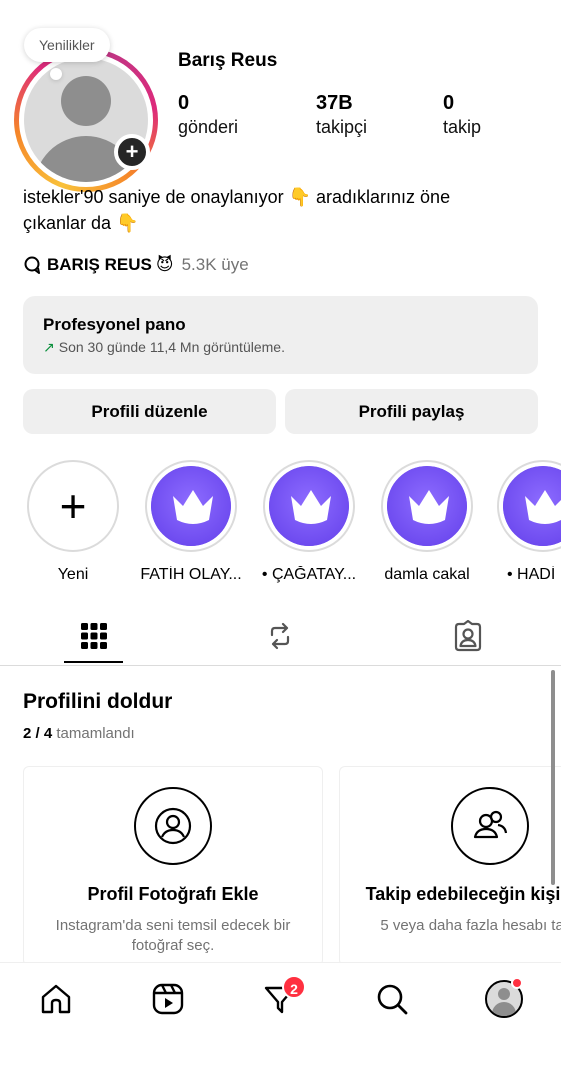 The image size is (561, 1080). I want to click on highlight-label: Yeni, so click(73, 574).